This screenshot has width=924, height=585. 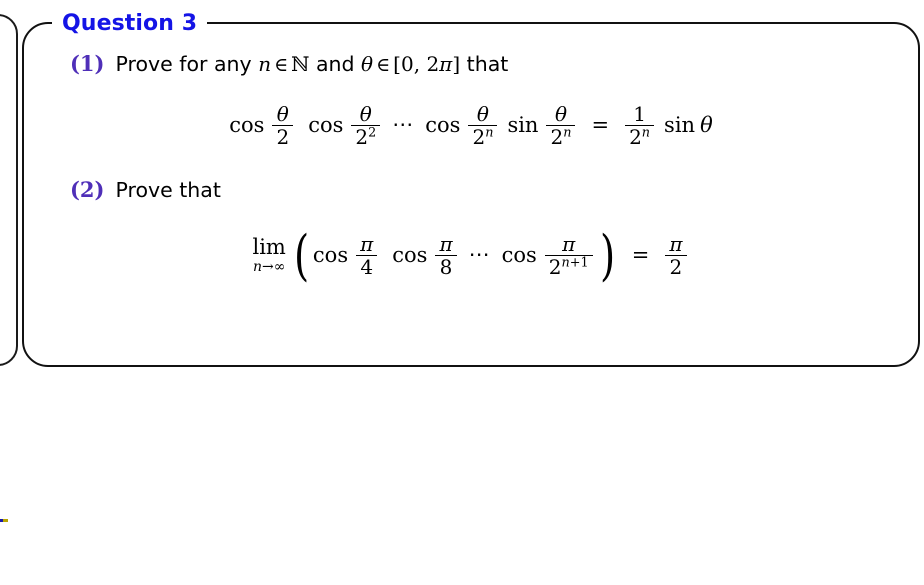 I want to click on eq1-fraction-3: θ 2n, so click(x=483, y=124).